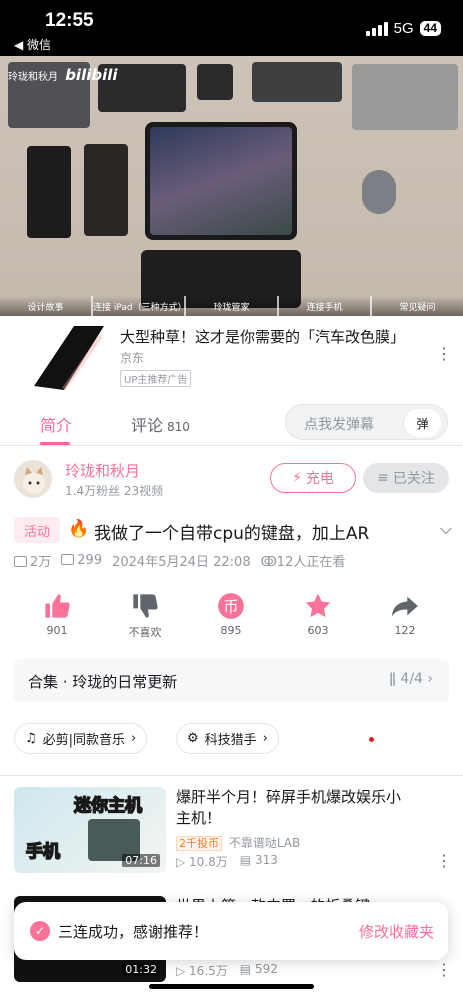  What do you see at coordinates (231, 28) in the screenshot?
I see `status-bar: 12:55 ◀ 微信 5G 44` at bounding box center [231, 28].